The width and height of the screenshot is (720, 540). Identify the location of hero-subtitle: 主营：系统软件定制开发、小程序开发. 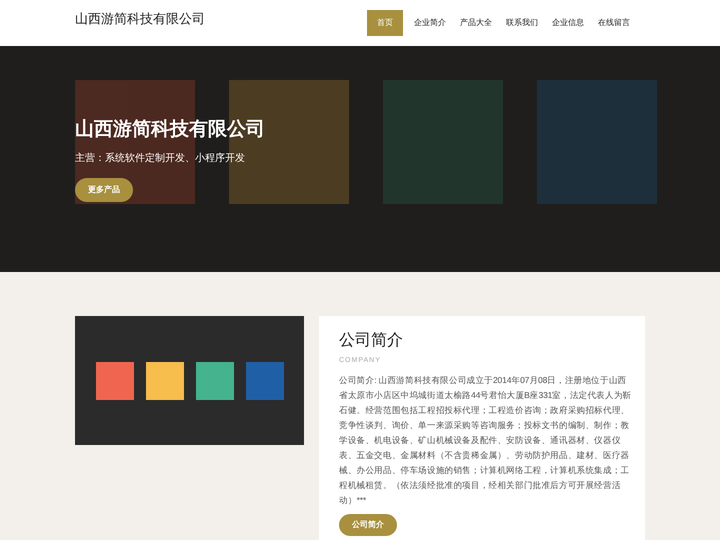
(160, 159).